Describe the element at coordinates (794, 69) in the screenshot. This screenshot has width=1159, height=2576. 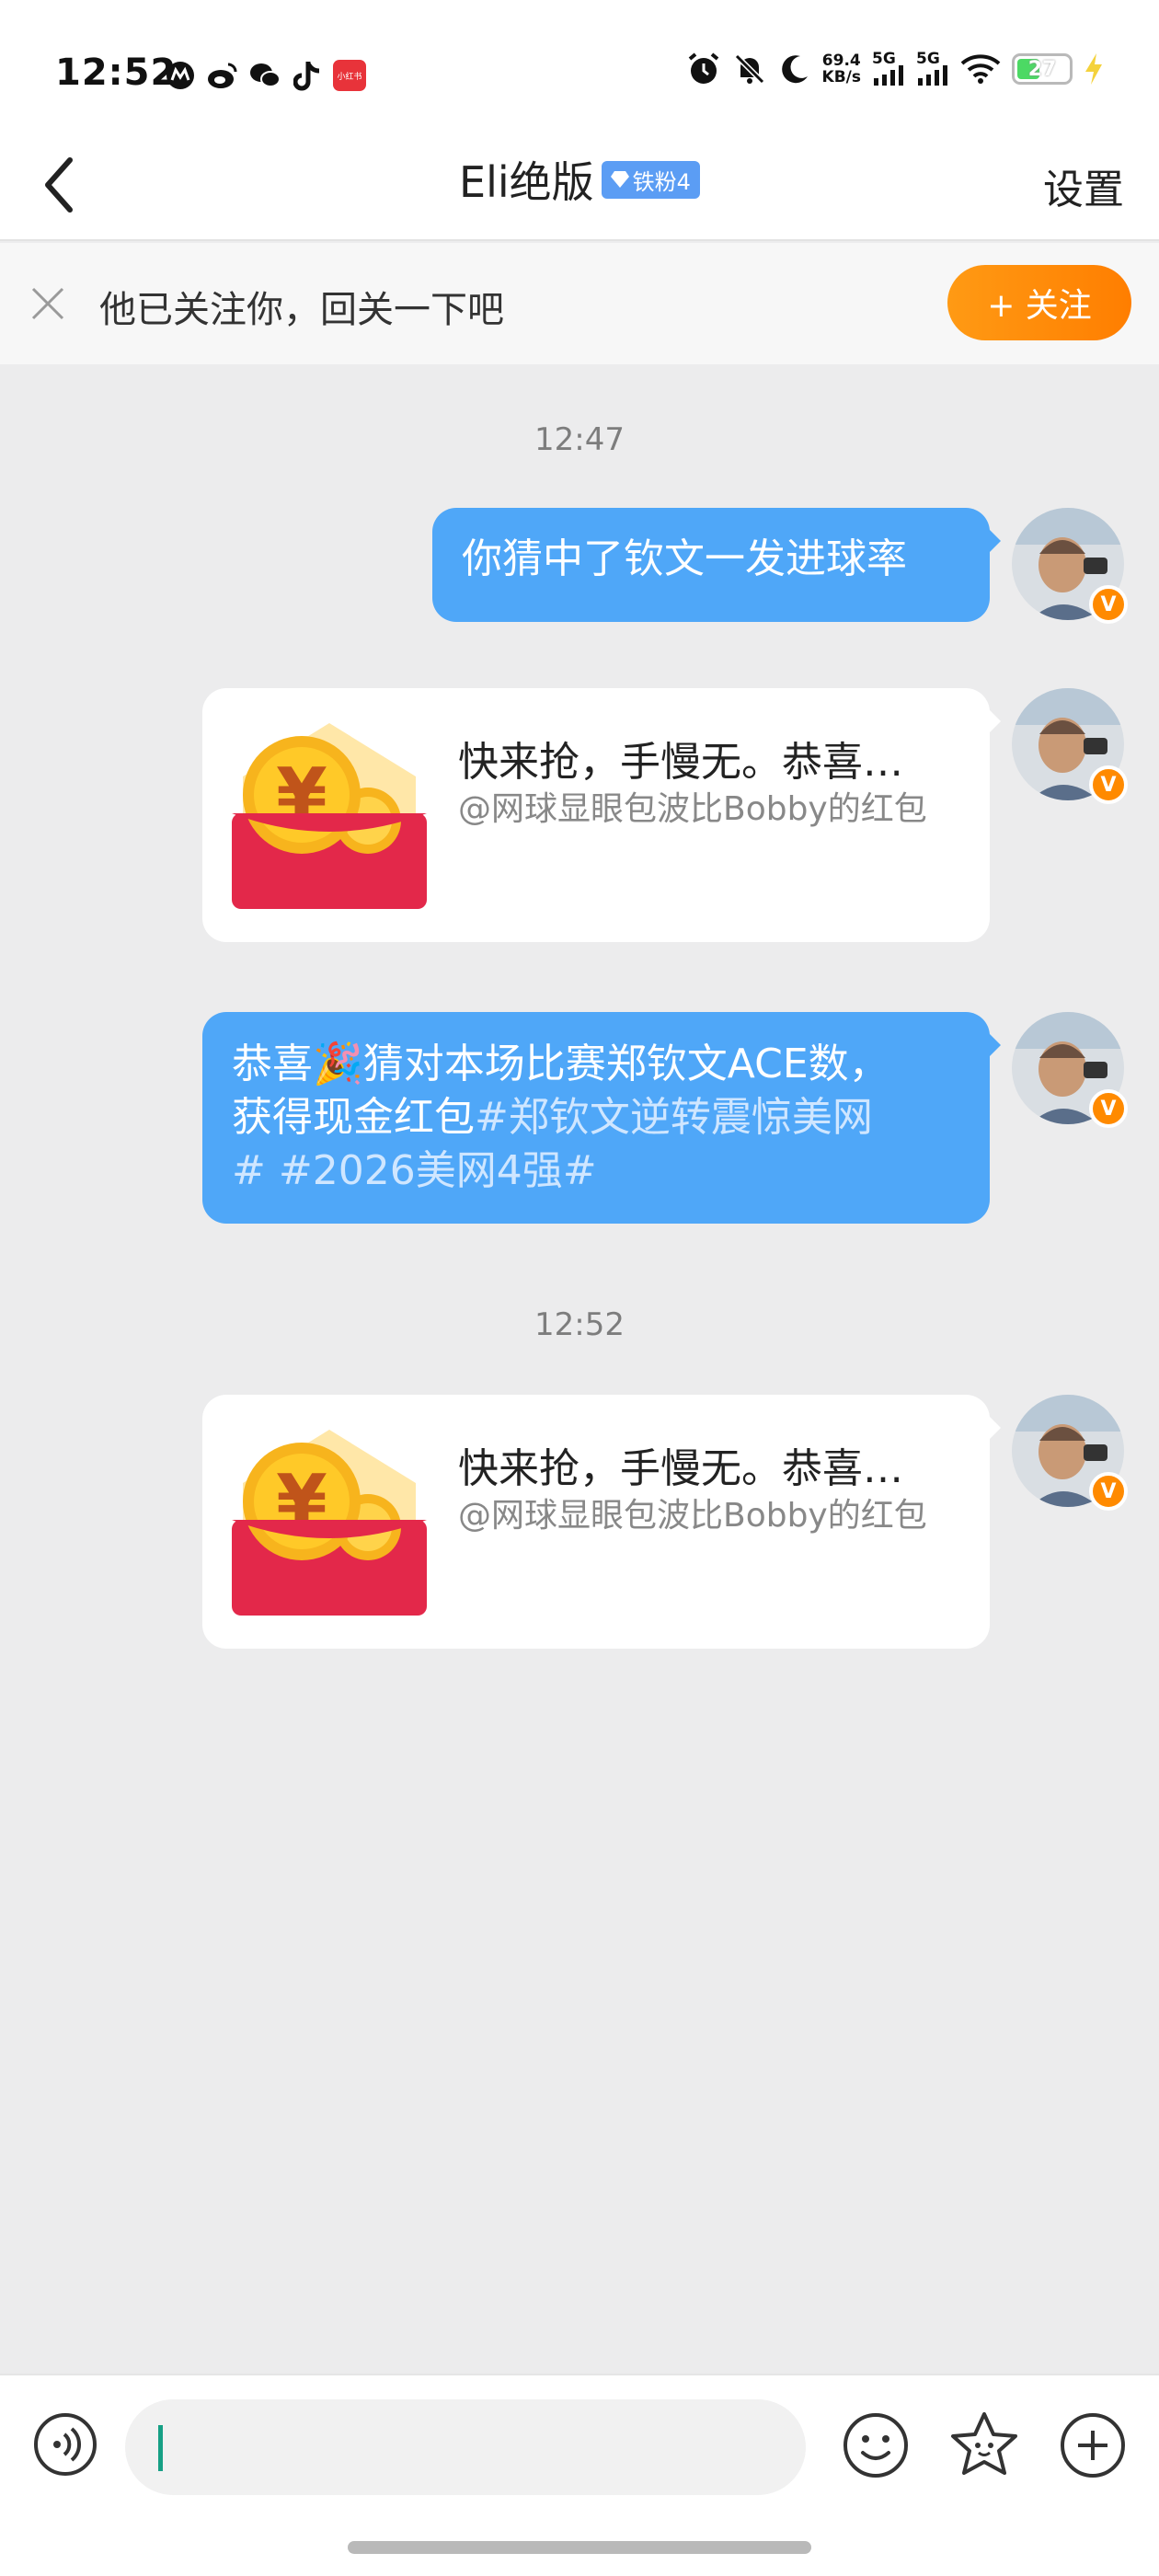
I see `moon-icon` at that location.